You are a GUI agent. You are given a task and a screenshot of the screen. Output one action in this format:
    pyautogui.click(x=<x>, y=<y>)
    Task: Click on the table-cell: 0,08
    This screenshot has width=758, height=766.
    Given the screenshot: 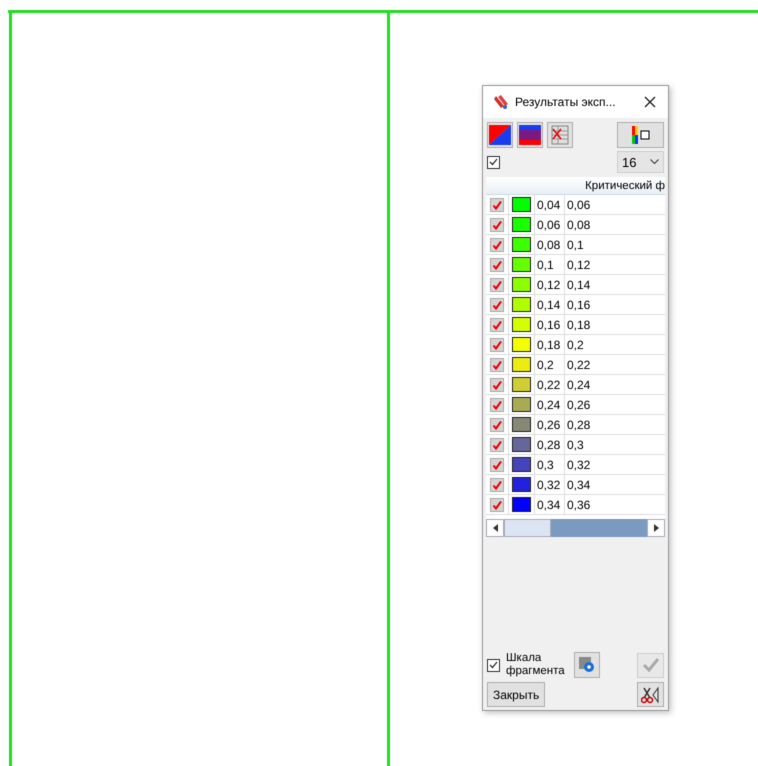 What is the action you would take?
    pyautogui.click(x=550, y=244)
    